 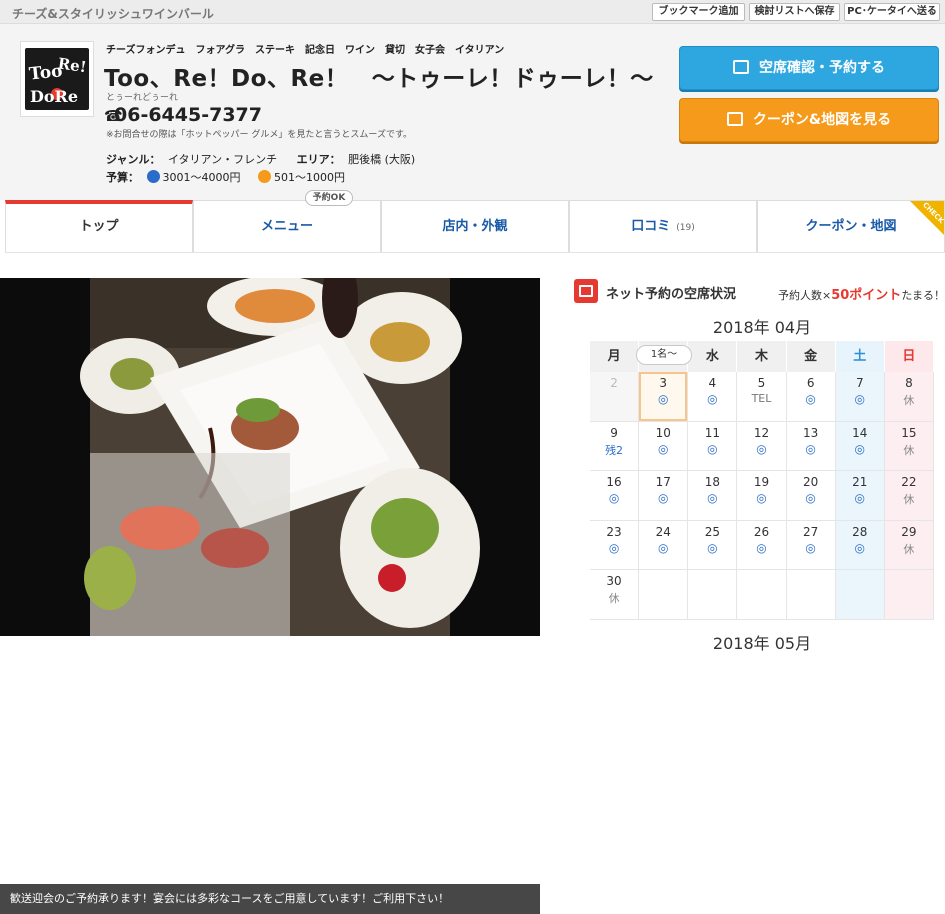 I want to click on calendar-day-27: 27 ◎, so click(x=811, y=545).